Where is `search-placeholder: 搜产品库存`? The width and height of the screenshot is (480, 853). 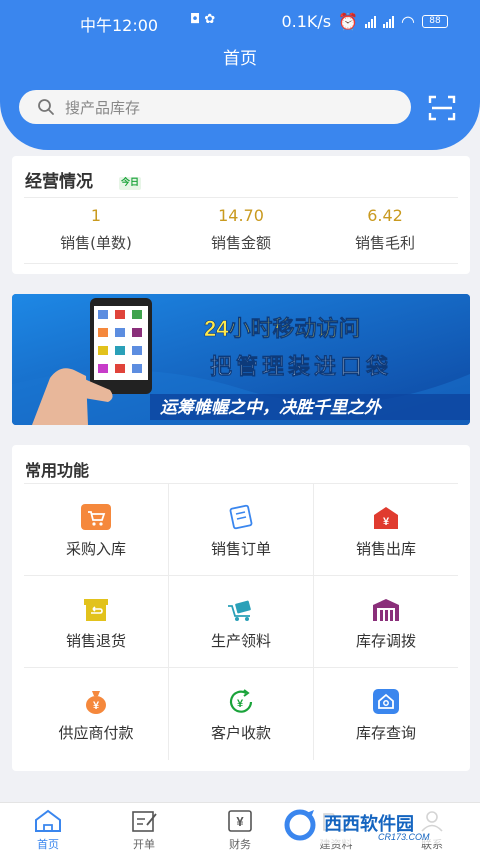 search-placeholder: 搜产品库存 is located at coordinates (103, 107).